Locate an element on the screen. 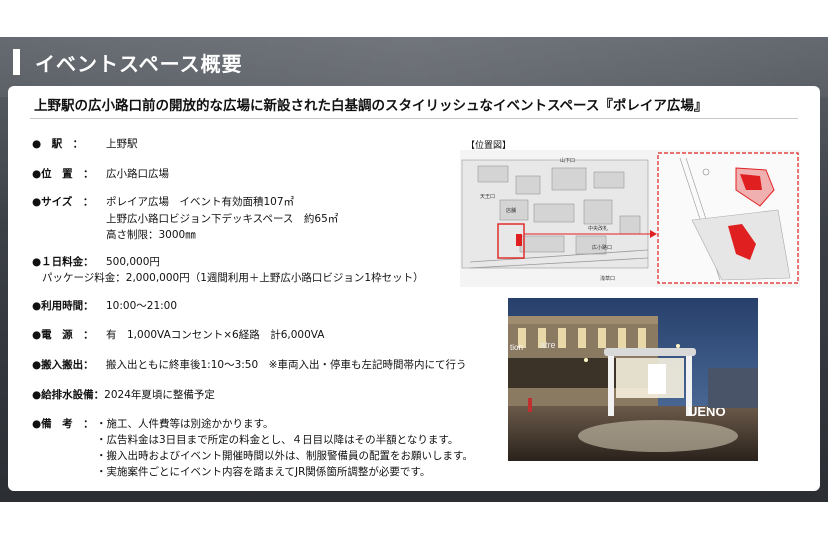 The width and height of the screenshot is (828, 540). row-value: 500,000円 is located at coordinates (133, 262).